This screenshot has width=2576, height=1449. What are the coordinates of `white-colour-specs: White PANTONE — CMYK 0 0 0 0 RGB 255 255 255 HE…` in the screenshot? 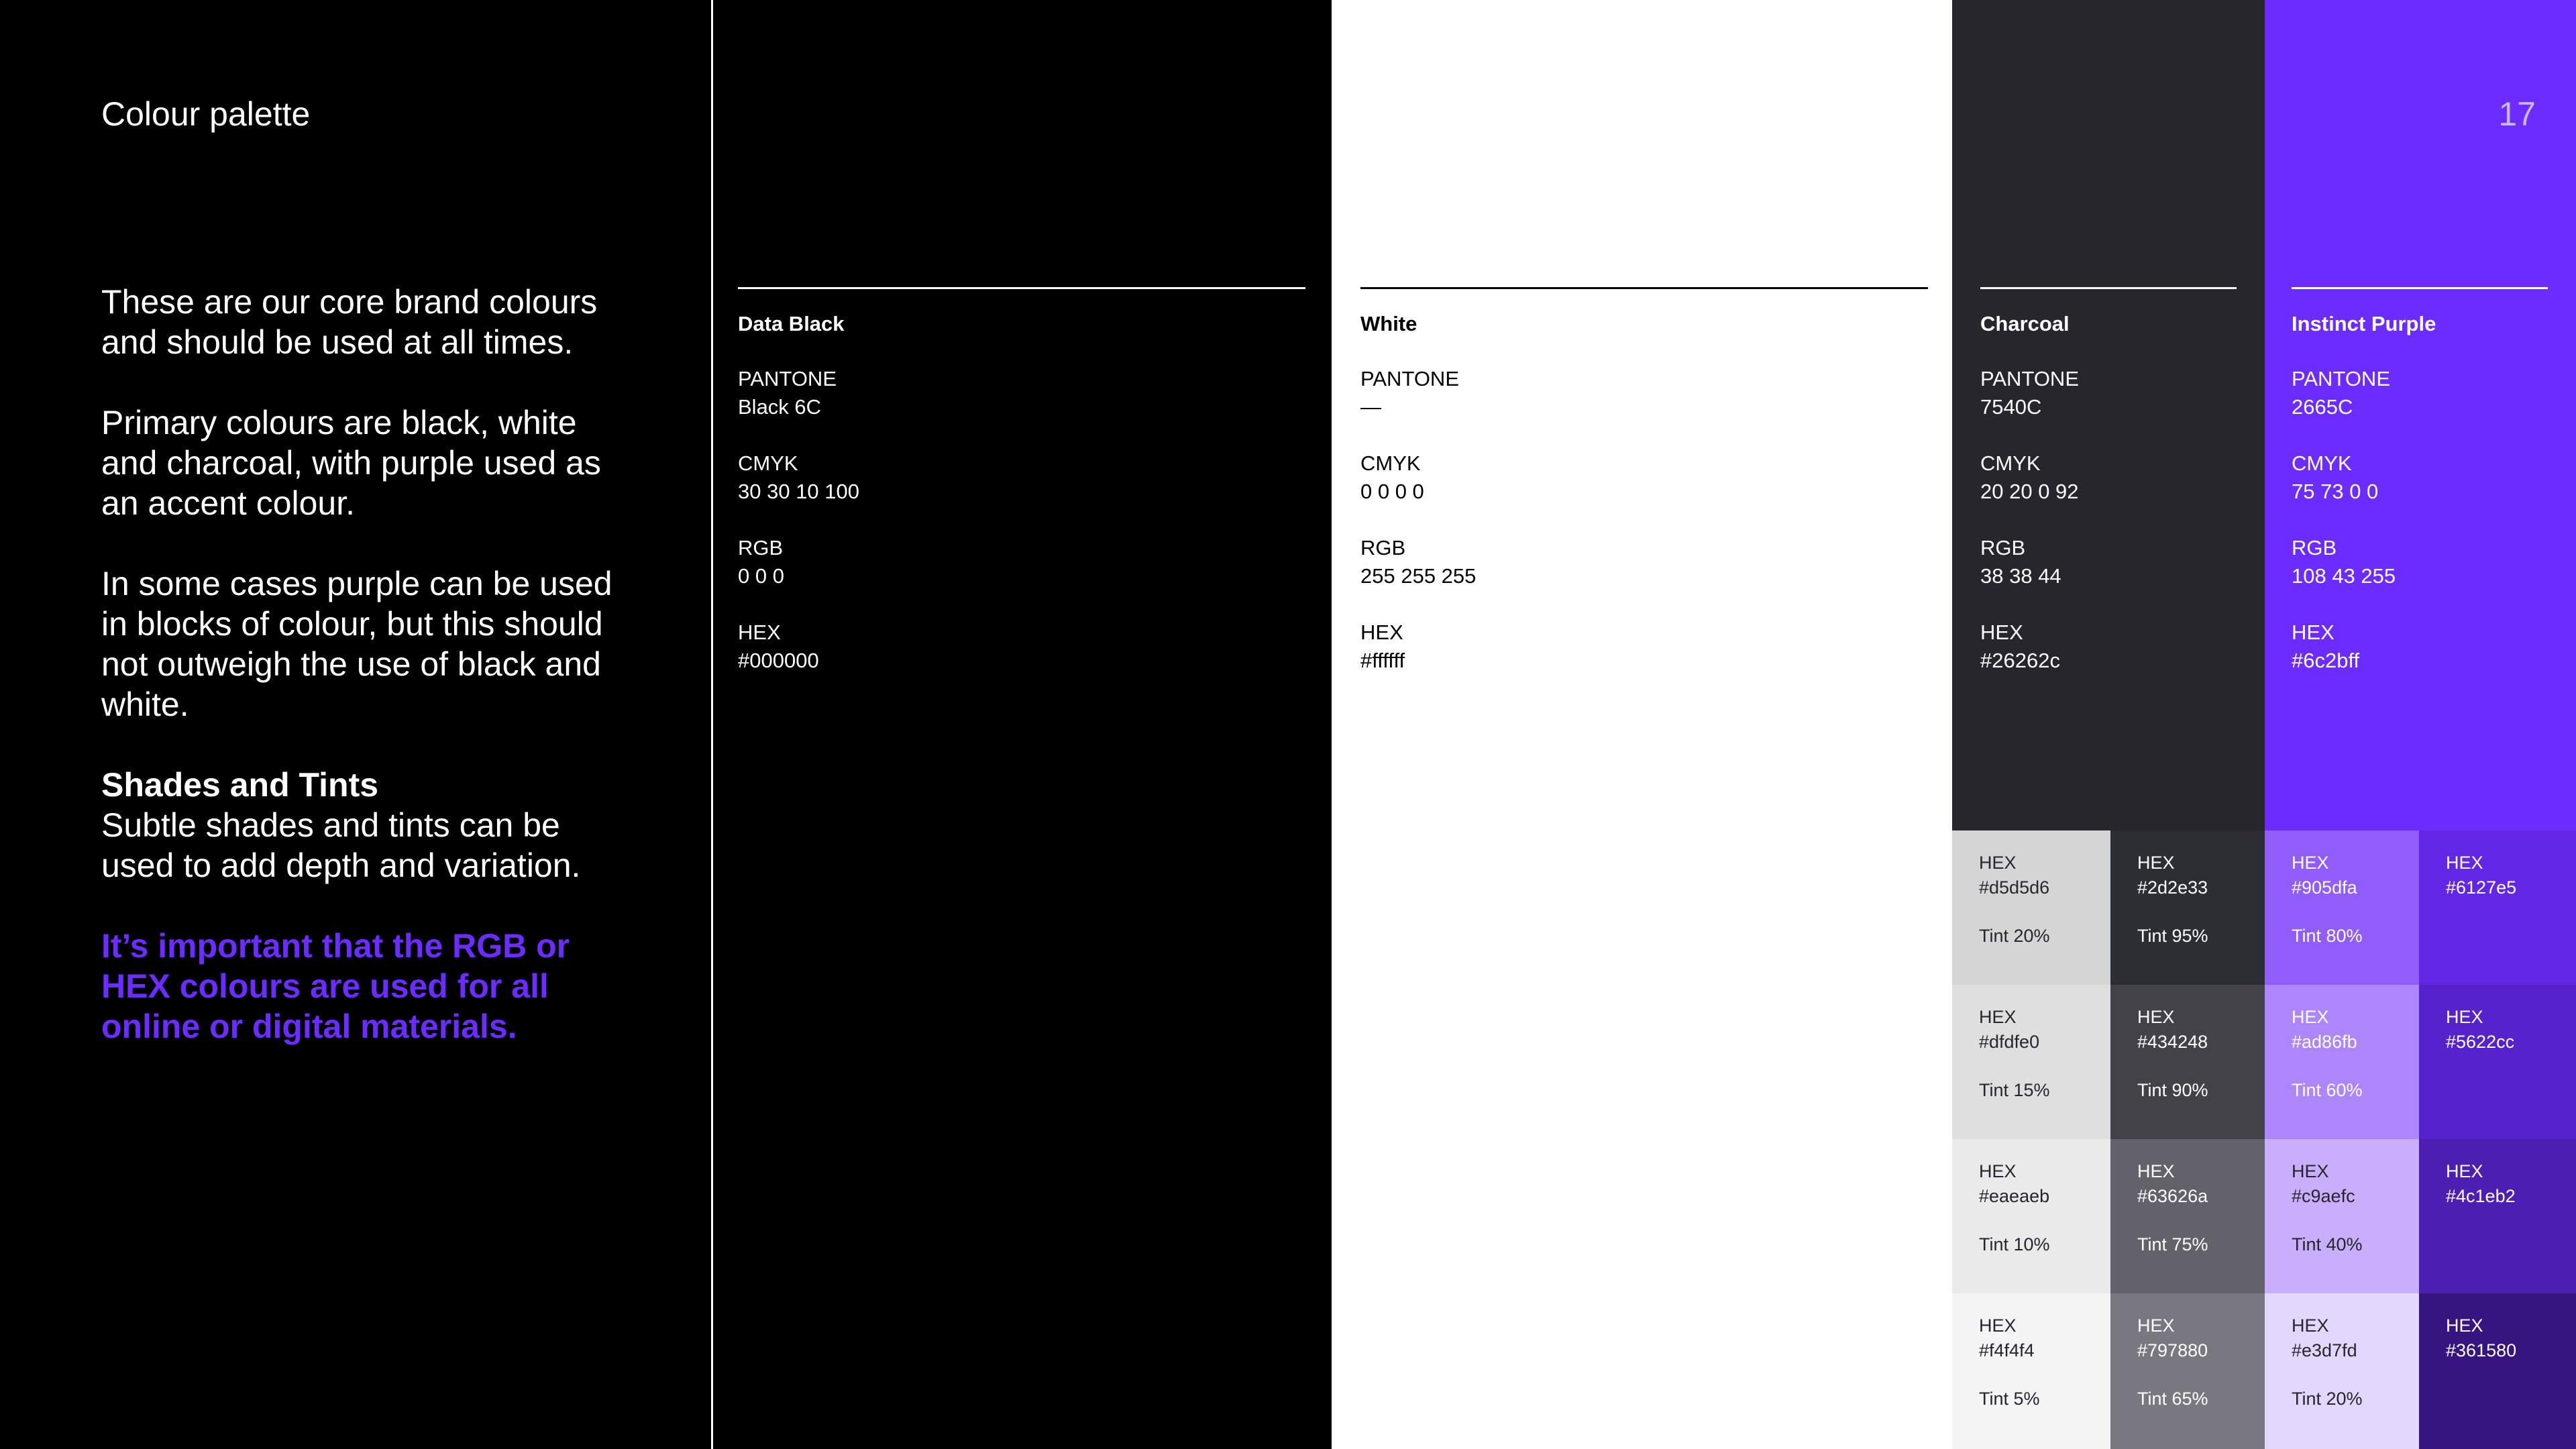 It's located at (1418, 506).